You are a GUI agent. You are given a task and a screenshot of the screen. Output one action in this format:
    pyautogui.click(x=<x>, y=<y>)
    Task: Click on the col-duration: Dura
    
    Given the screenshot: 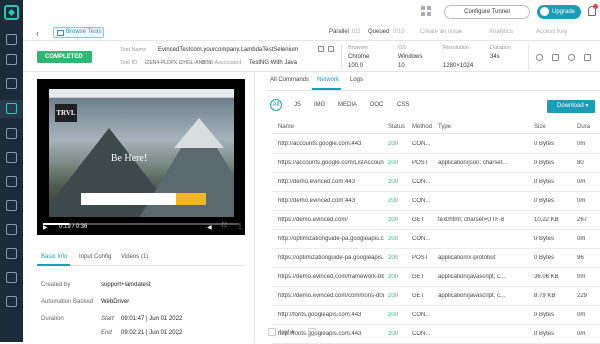 What is the action you would take?
    pyautogui.click(x=583, y=127)
    